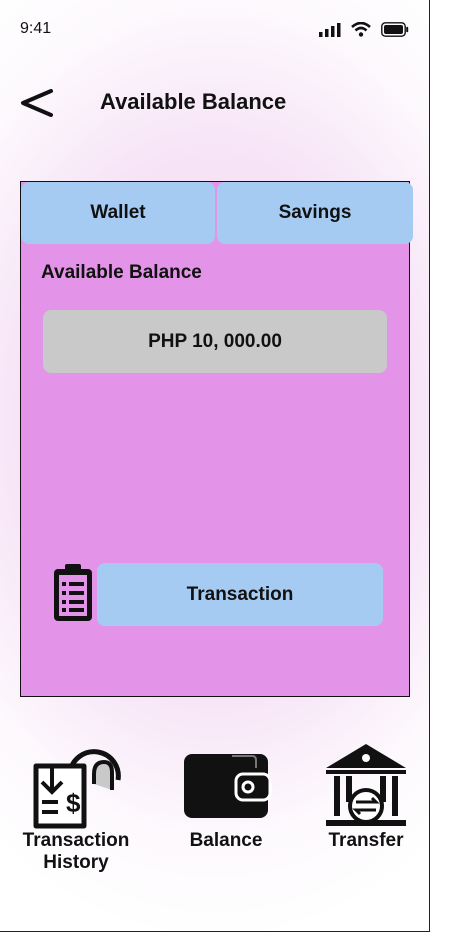 This screenshot has width=462, height=949. I want to click on back-arrow-icon, so click(38, 104).